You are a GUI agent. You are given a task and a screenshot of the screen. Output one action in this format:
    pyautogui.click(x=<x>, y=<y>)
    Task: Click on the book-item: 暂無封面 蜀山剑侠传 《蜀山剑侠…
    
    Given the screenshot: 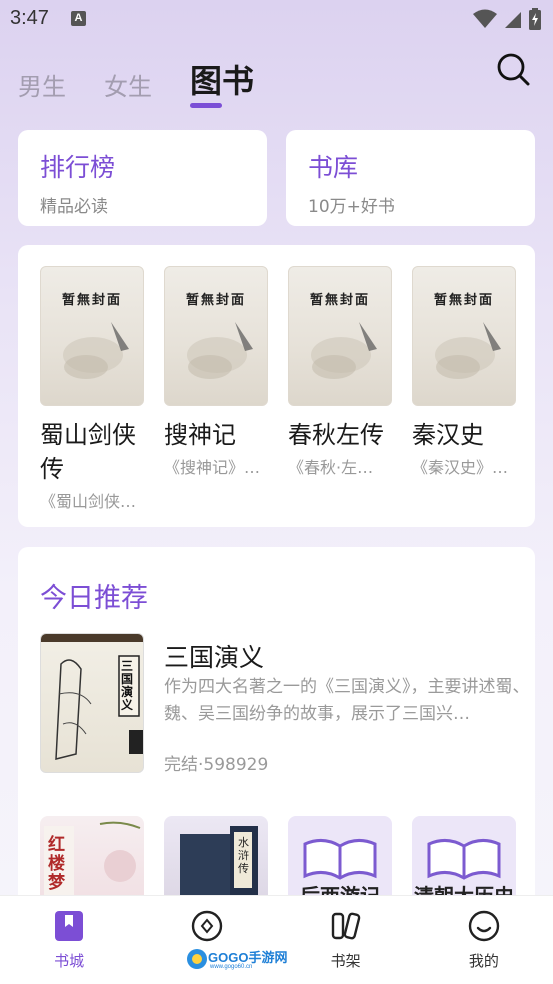 What is the action you would take?
    pyautogui.click(x=92, y=389)
    